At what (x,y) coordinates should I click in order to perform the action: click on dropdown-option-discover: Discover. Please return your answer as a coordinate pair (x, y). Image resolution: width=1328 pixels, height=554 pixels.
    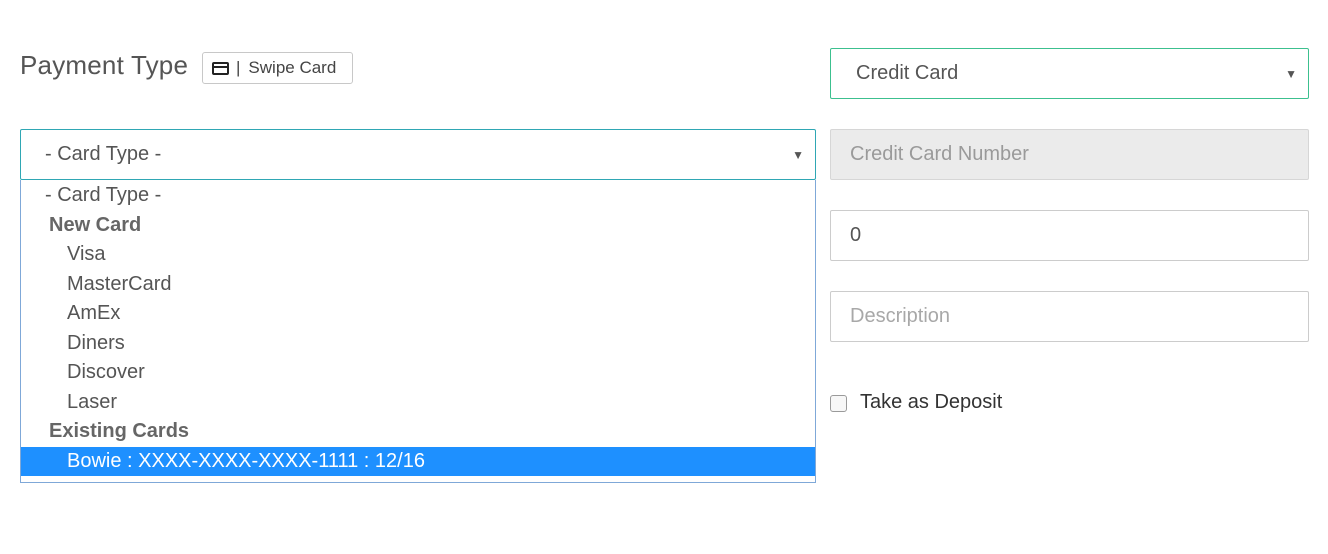
    Looking at the image, I should click on (418, 373).